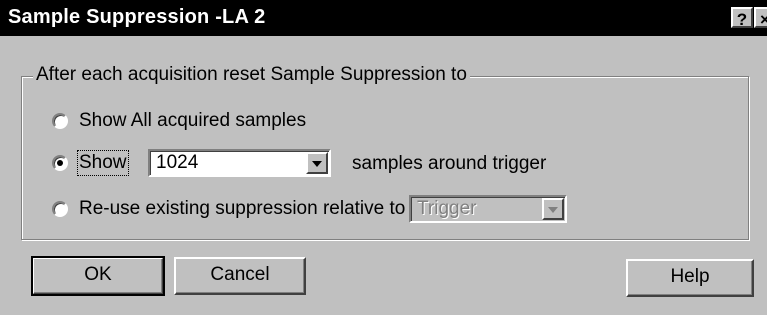 Image resolution: width=767 pixels, height=315 pixels. What do you see at coordinates (690, 278) in the screenshot?
I see `help-button: Help` at bounding box center [690, 278].